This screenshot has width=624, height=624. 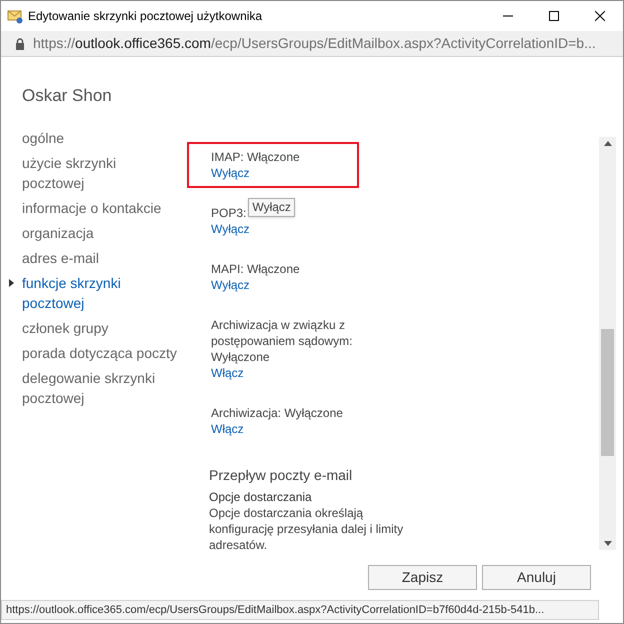 What do you see at coordinates (280, 475) in the screenshot?
I see `section-heading: Przepływ poczty e-mail` at bounding box center [280, 475].